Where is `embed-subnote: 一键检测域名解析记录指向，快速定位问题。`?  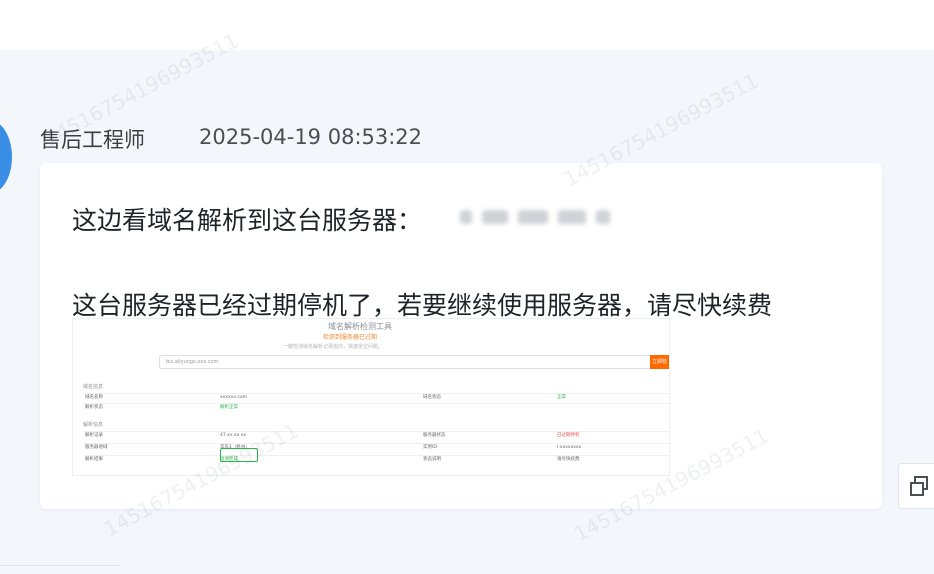
embed-subnote: 一键检测域名解析记录指向，快速定位问题。 is located at coordinates (333, 347).